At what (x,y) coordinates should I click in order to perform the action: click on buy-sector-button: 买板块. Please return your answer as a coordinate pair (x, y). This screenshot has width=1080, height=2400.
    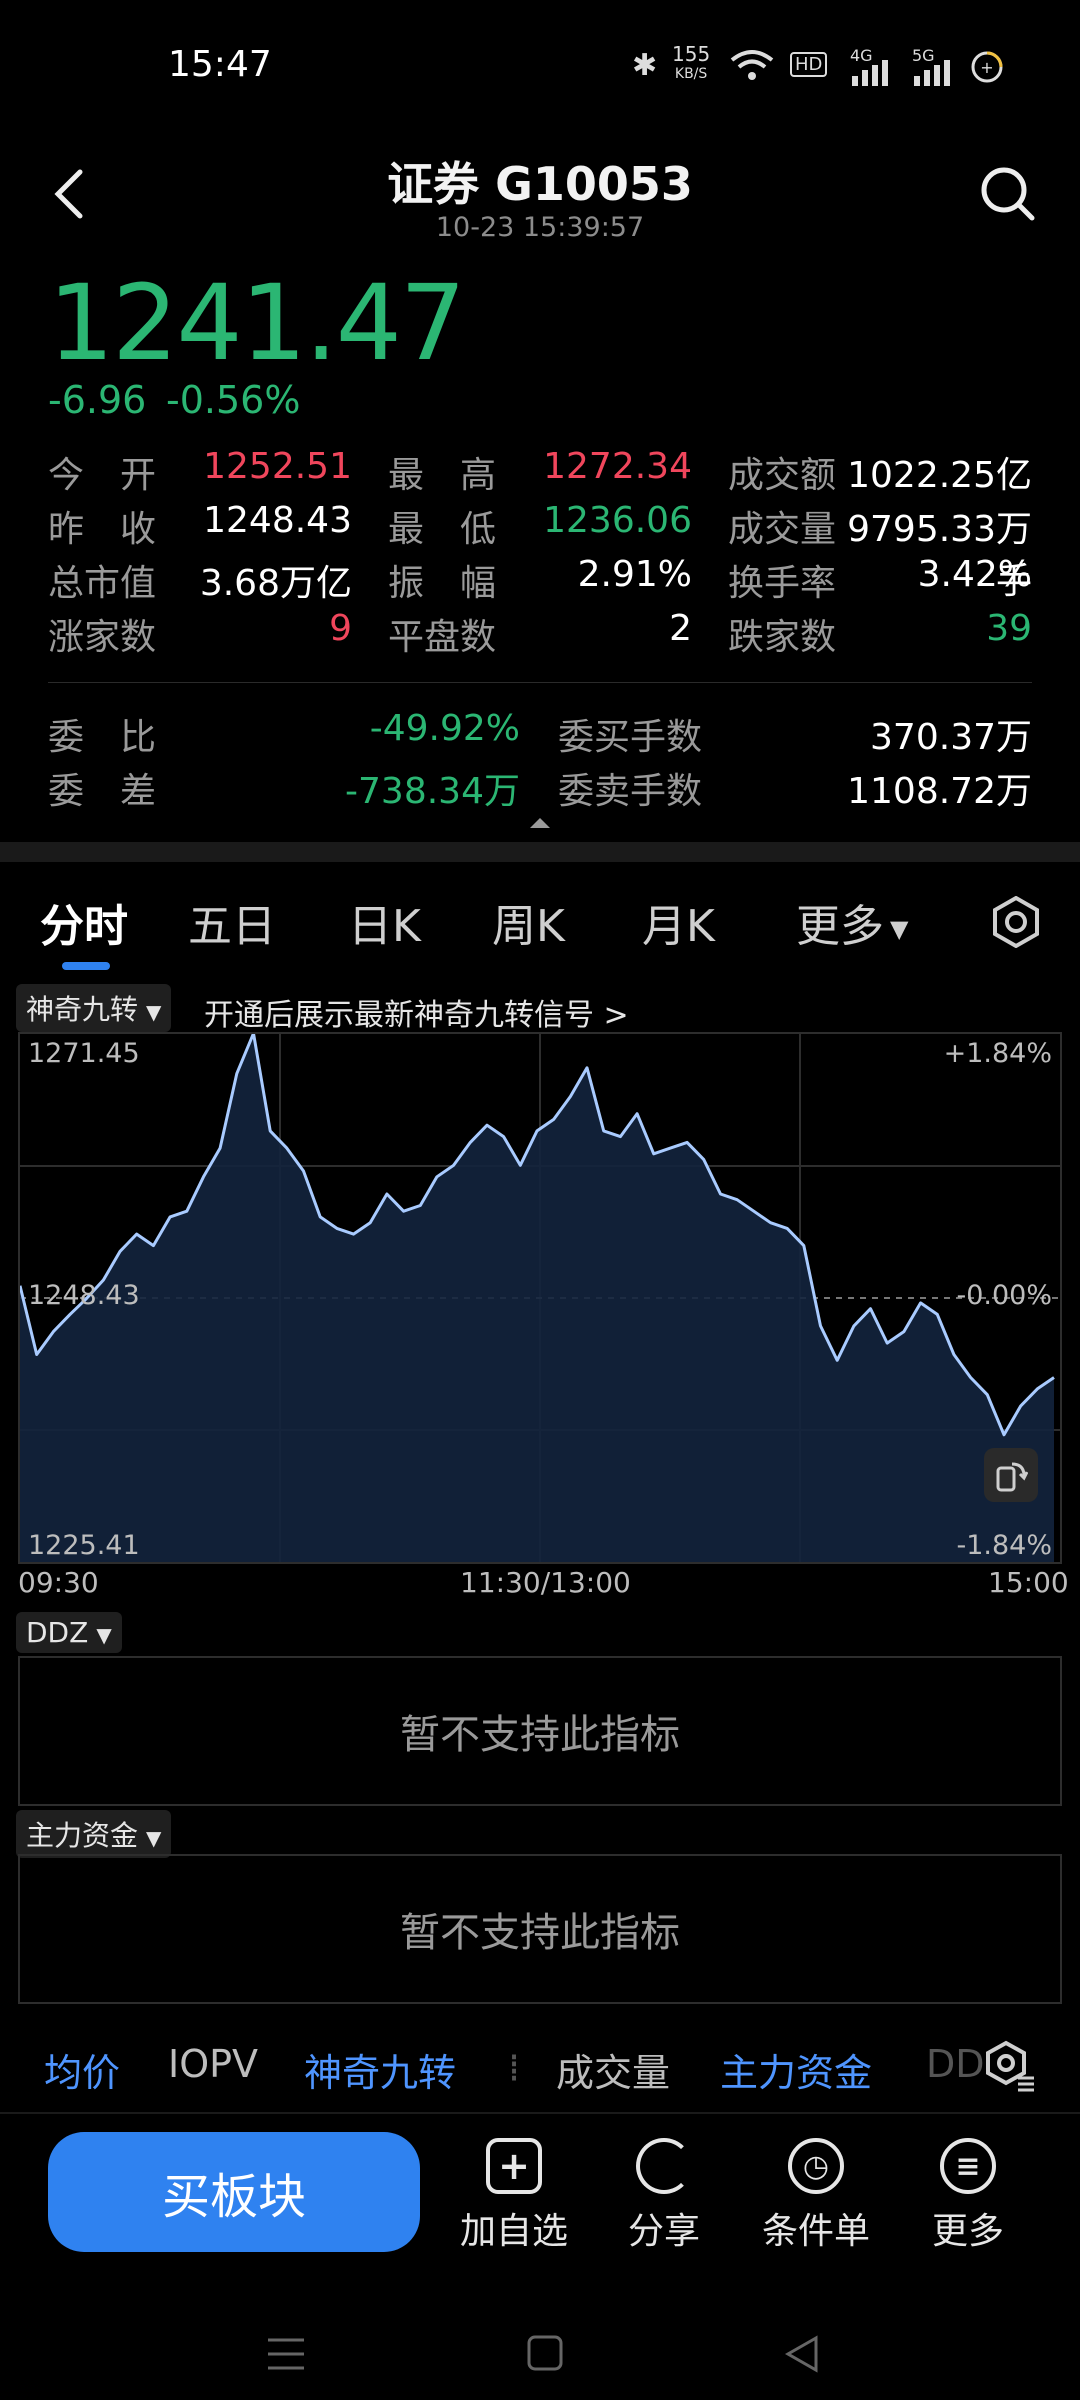
    Looking at the image, I should click on (234, 2192).